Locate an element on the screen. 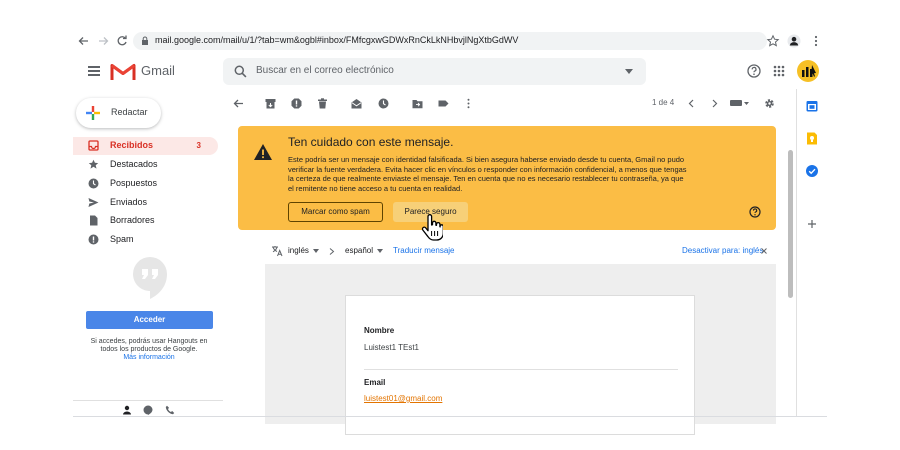 The height and width of the screenshot is (450, 900). reload-icon is located at coordinates (122, 41).